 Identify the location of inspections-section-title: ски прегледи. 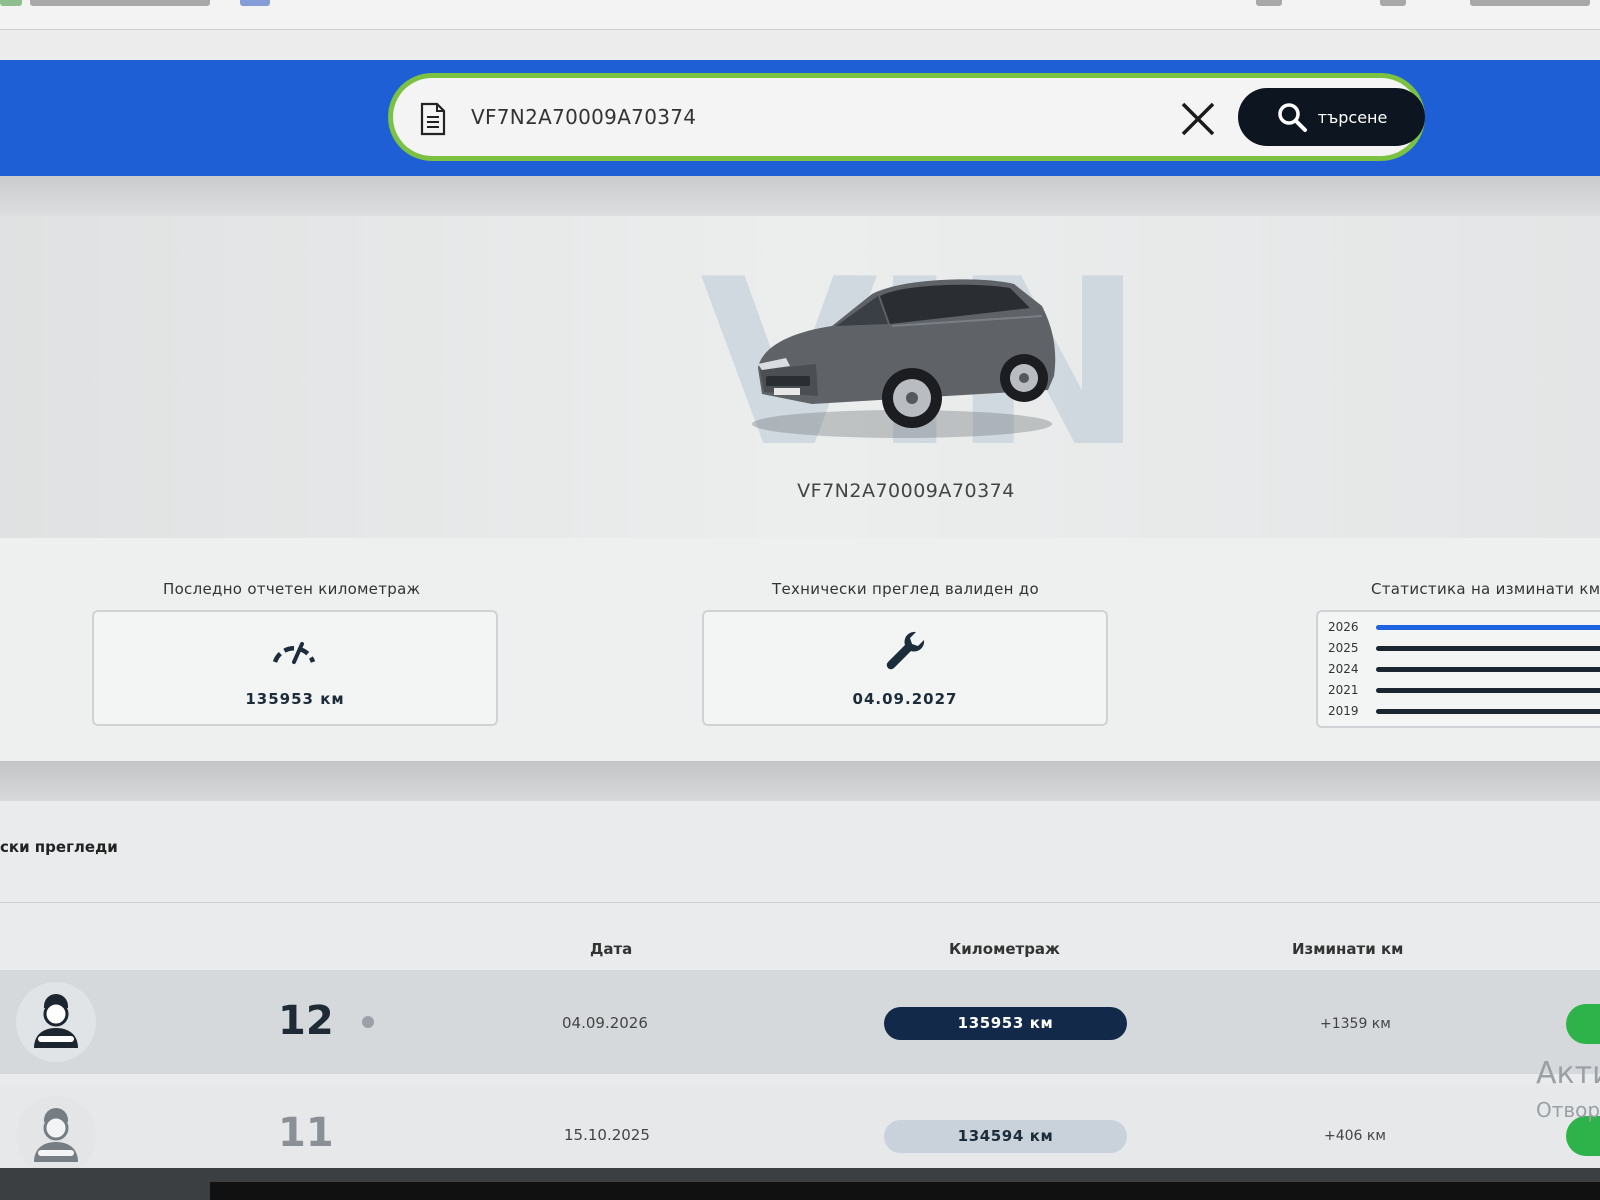
(59, 847).